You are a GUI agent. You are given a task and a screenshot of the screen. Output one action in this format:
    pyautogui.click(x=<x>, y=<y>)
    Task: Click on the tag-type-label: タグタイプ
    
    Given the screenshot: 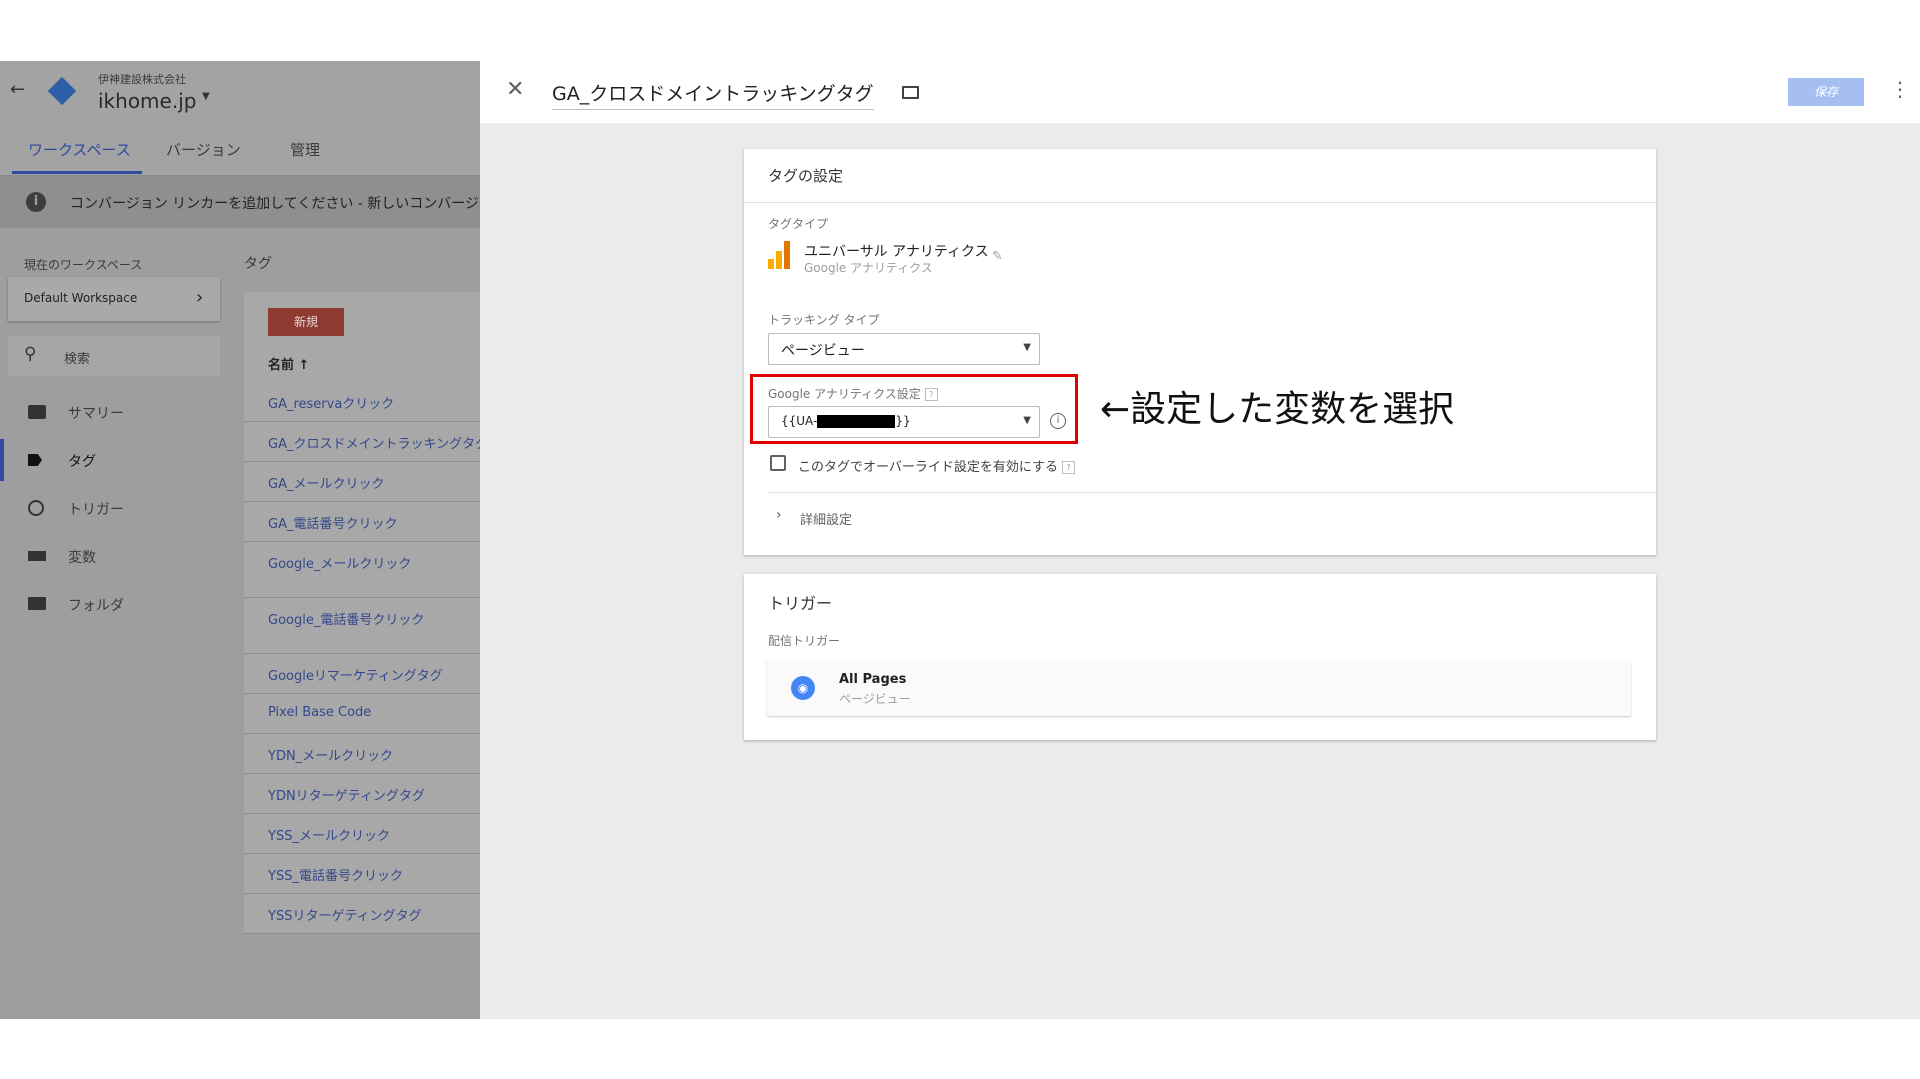 What is the action you would take?
    pyautogui.click(x=798, y=224)
    